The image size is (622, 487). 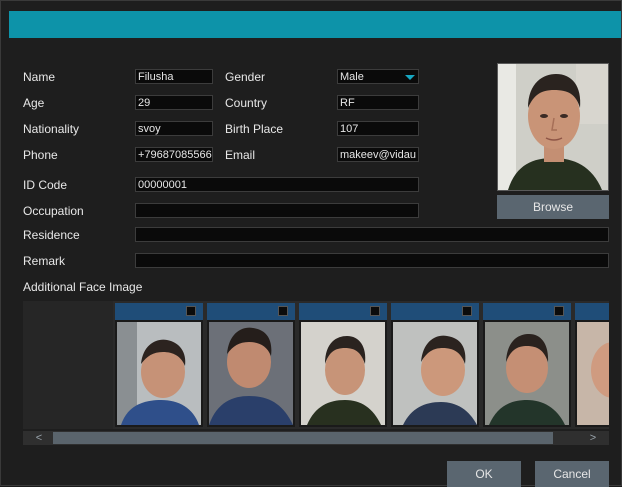 I want to click on residence-input, so click(x=372, y=234).